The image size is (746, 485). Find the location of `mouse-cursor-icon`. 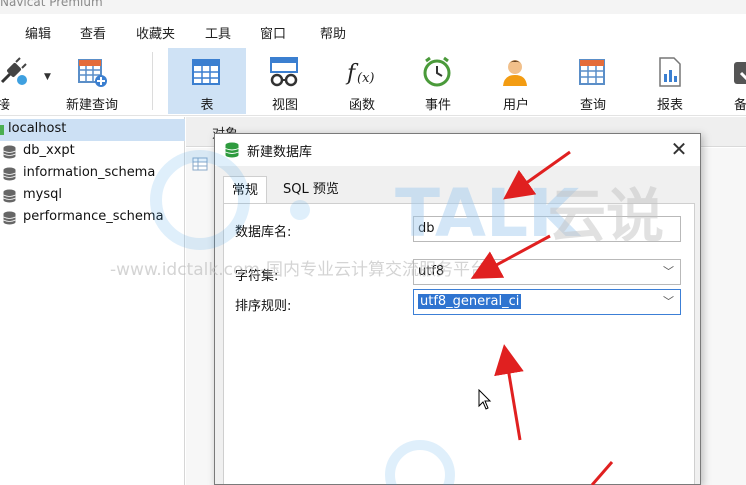

mouse-cursor-icon is located at coordinates (485, 399).